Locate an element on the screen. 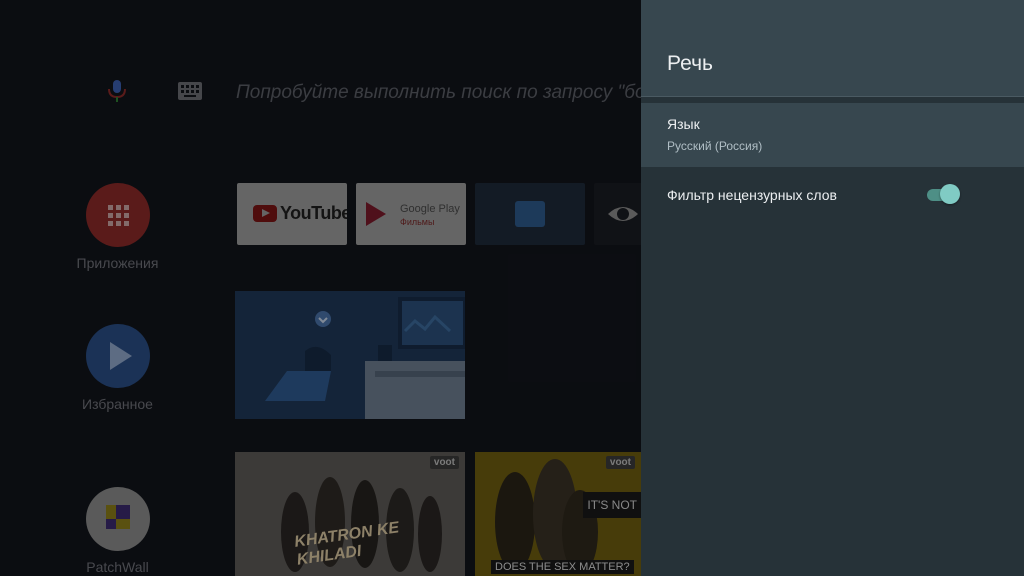 The height and width of the screenshot is (576, 1024). nav-favorites-label: Избранное is located at coordinates (117, 404).